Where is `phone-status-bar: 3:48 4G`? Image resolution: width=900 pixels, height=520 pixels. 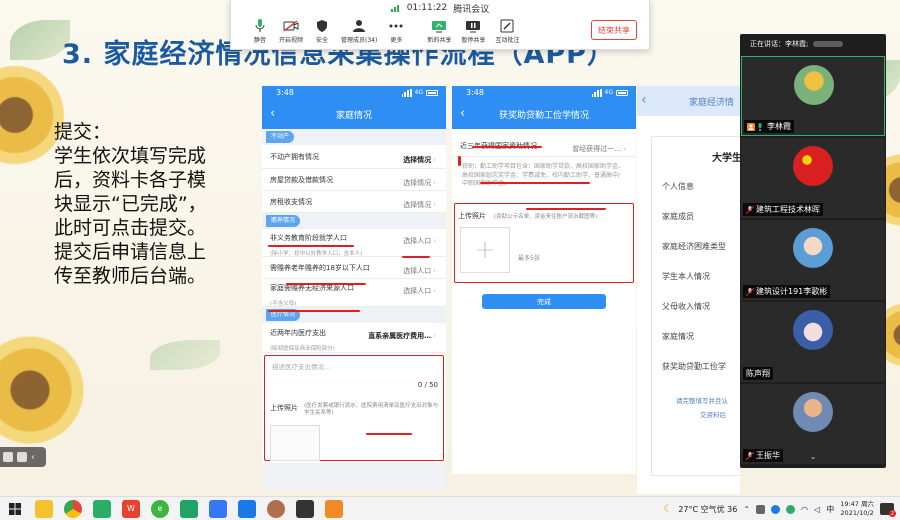 phone-status-bar: 3:48 4G is located at coordinates (354, 92).